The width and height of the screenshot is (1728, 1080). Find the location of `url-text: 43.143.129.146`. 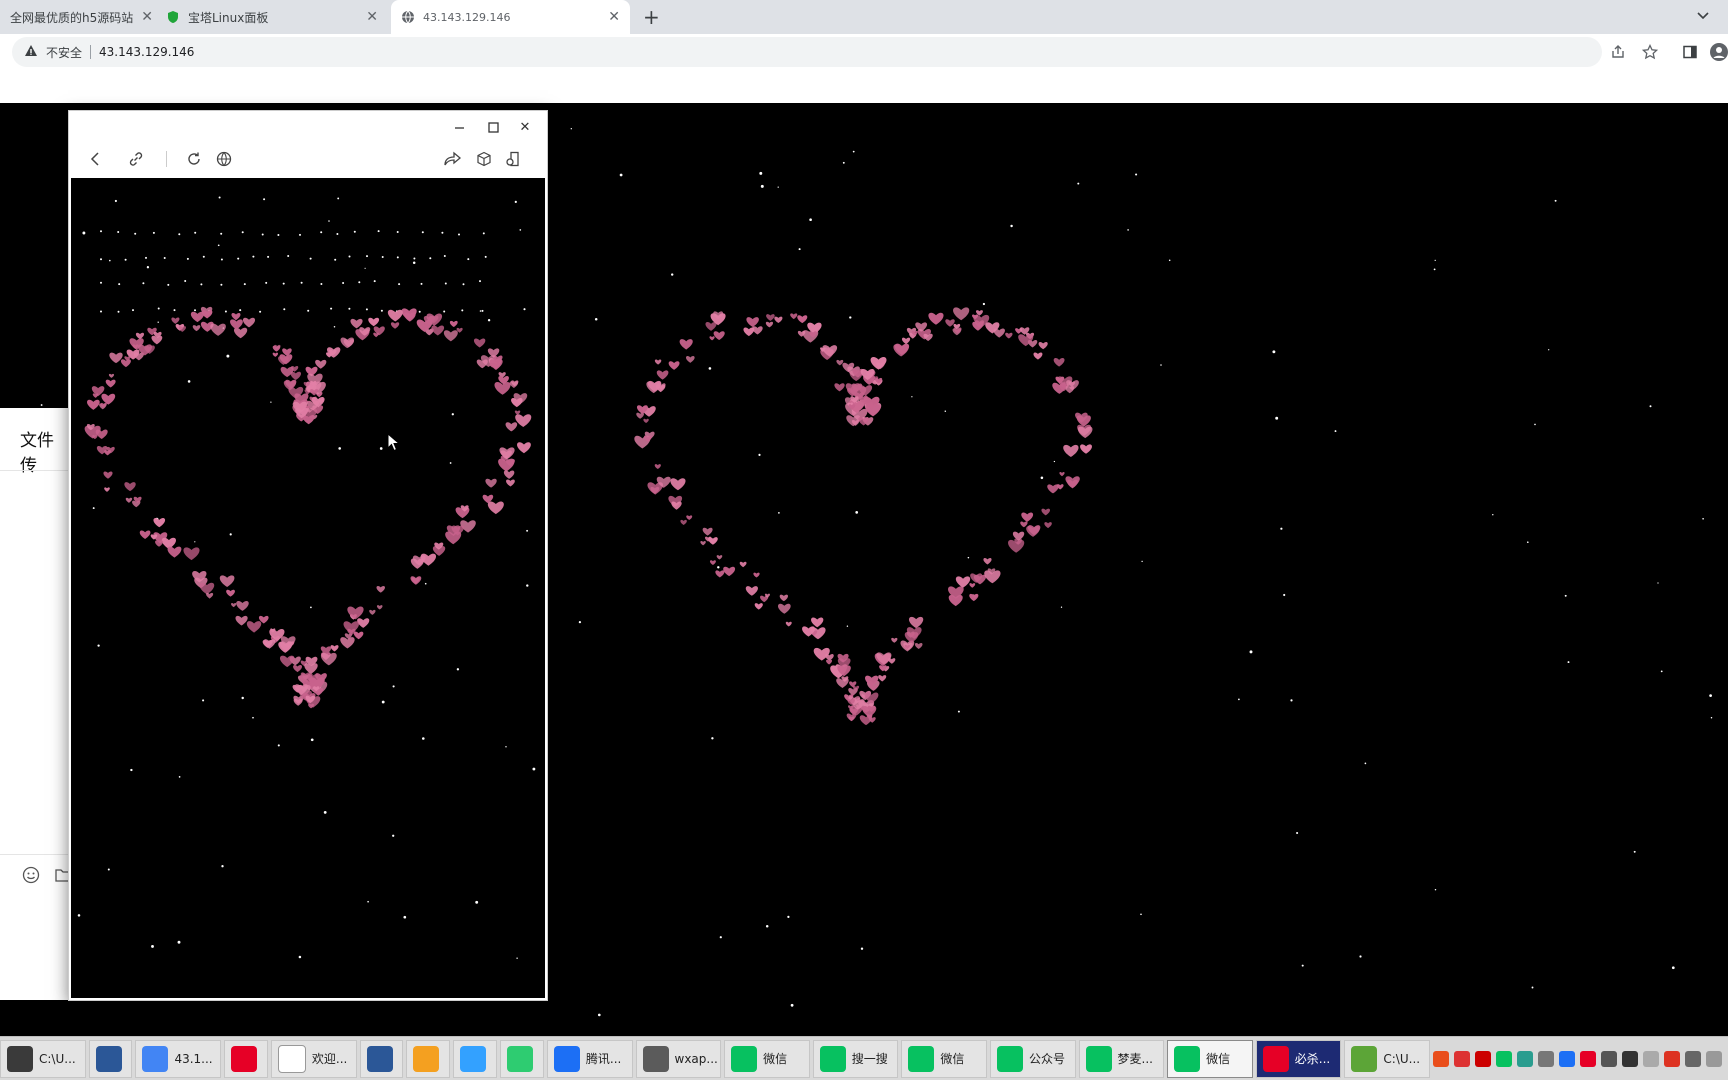

url-text: 43.143.129.146 is located at coordinates (146, 52).